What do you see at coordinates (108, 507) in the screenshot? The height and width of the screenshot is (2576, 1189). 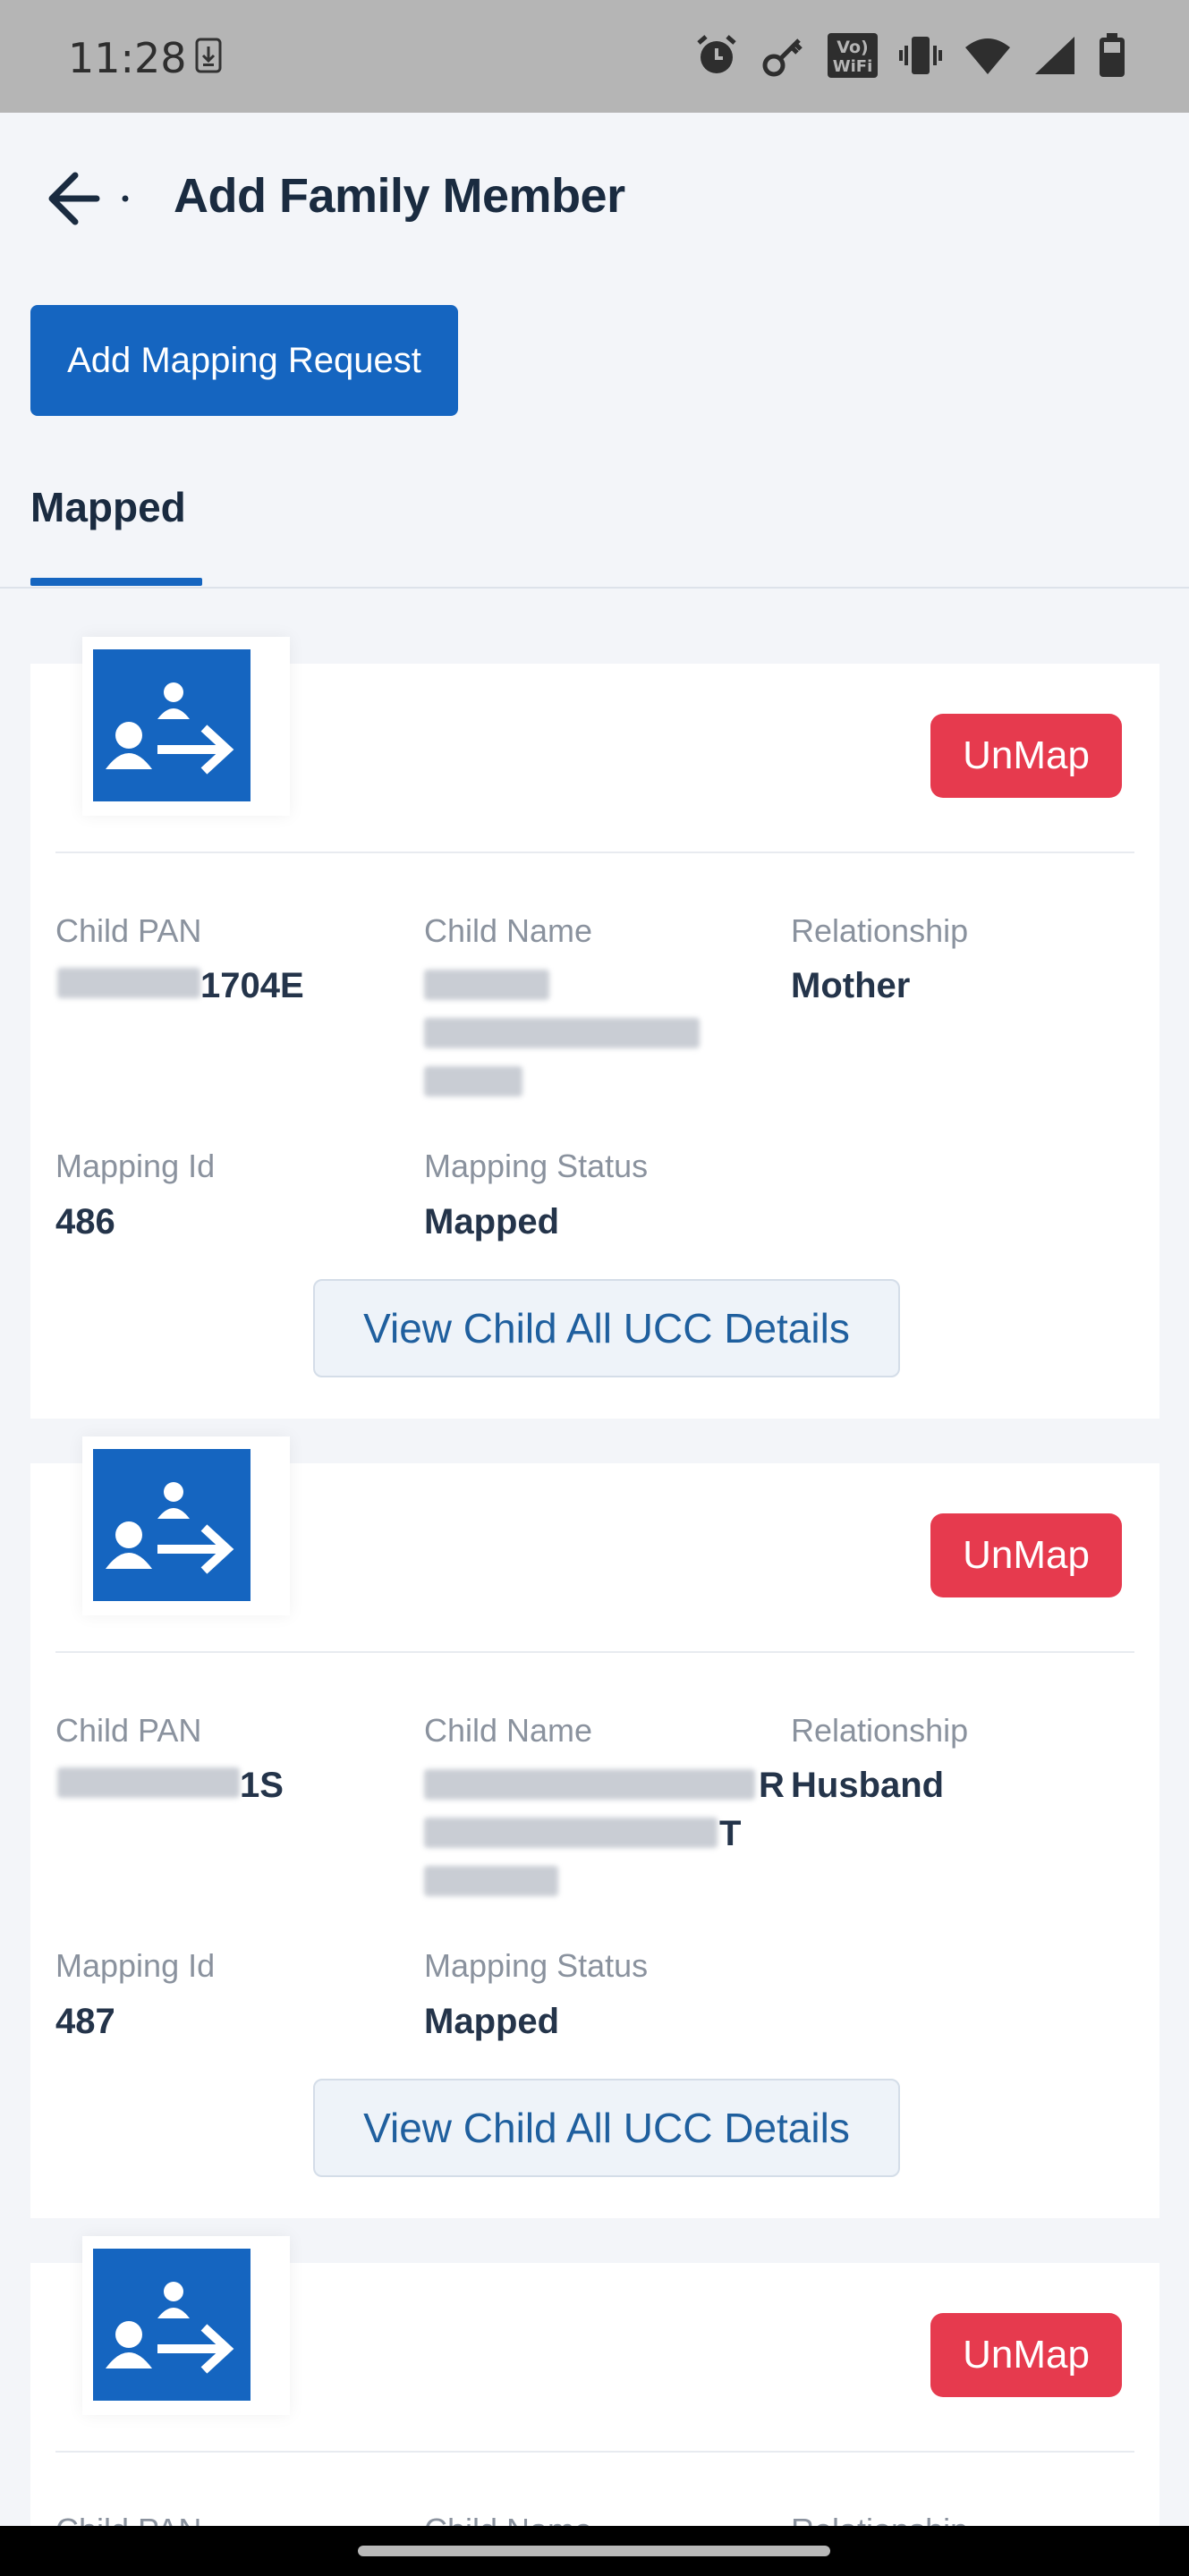 I see `tab-mapped-label: Mapped` at bounding box center [108, 507].